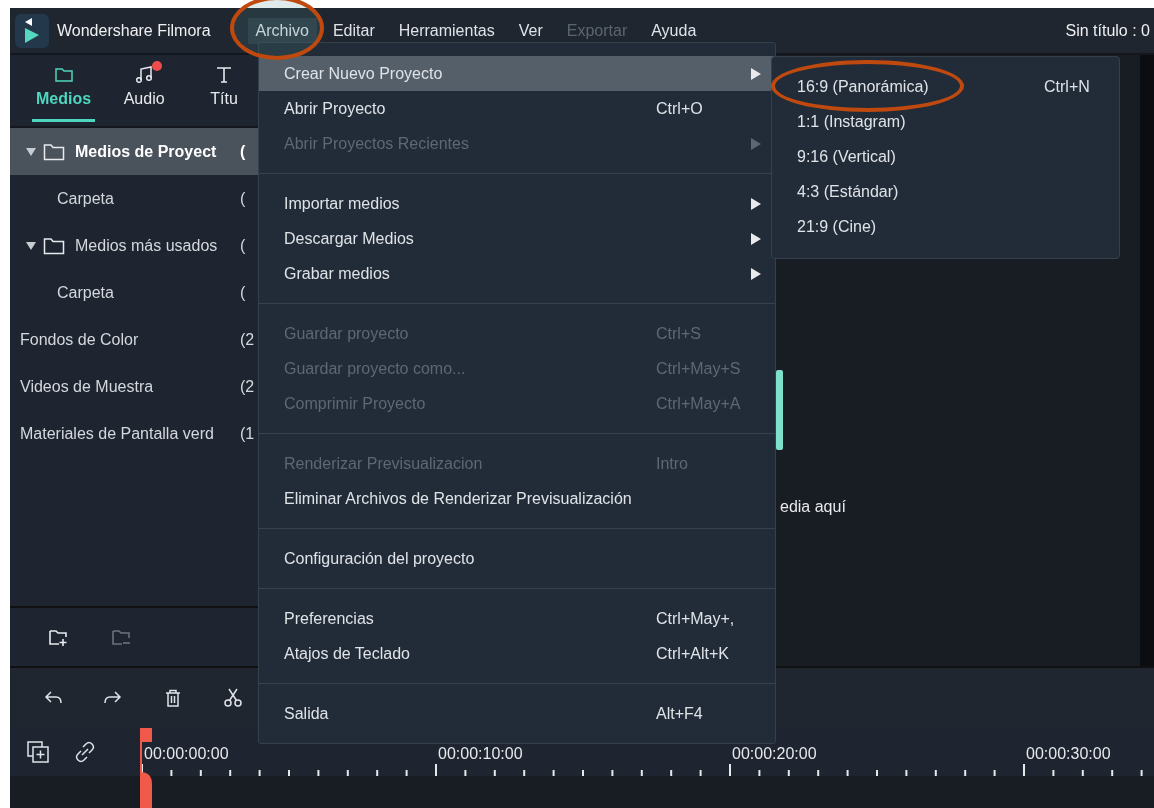  What do you see at coordinates (945, 191) in the screenshot?
I see `menu-item: 4:3 (Estándar)` at bounding box center [945, 191].